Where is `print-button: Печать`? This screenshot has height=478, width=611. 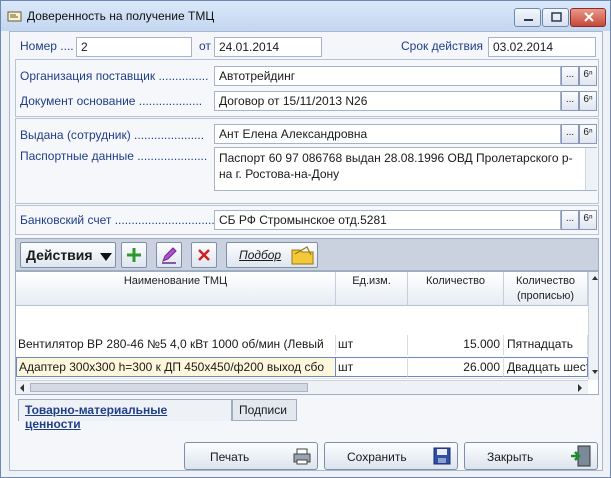 print-button: Печать is located at coordinates (251, 456).